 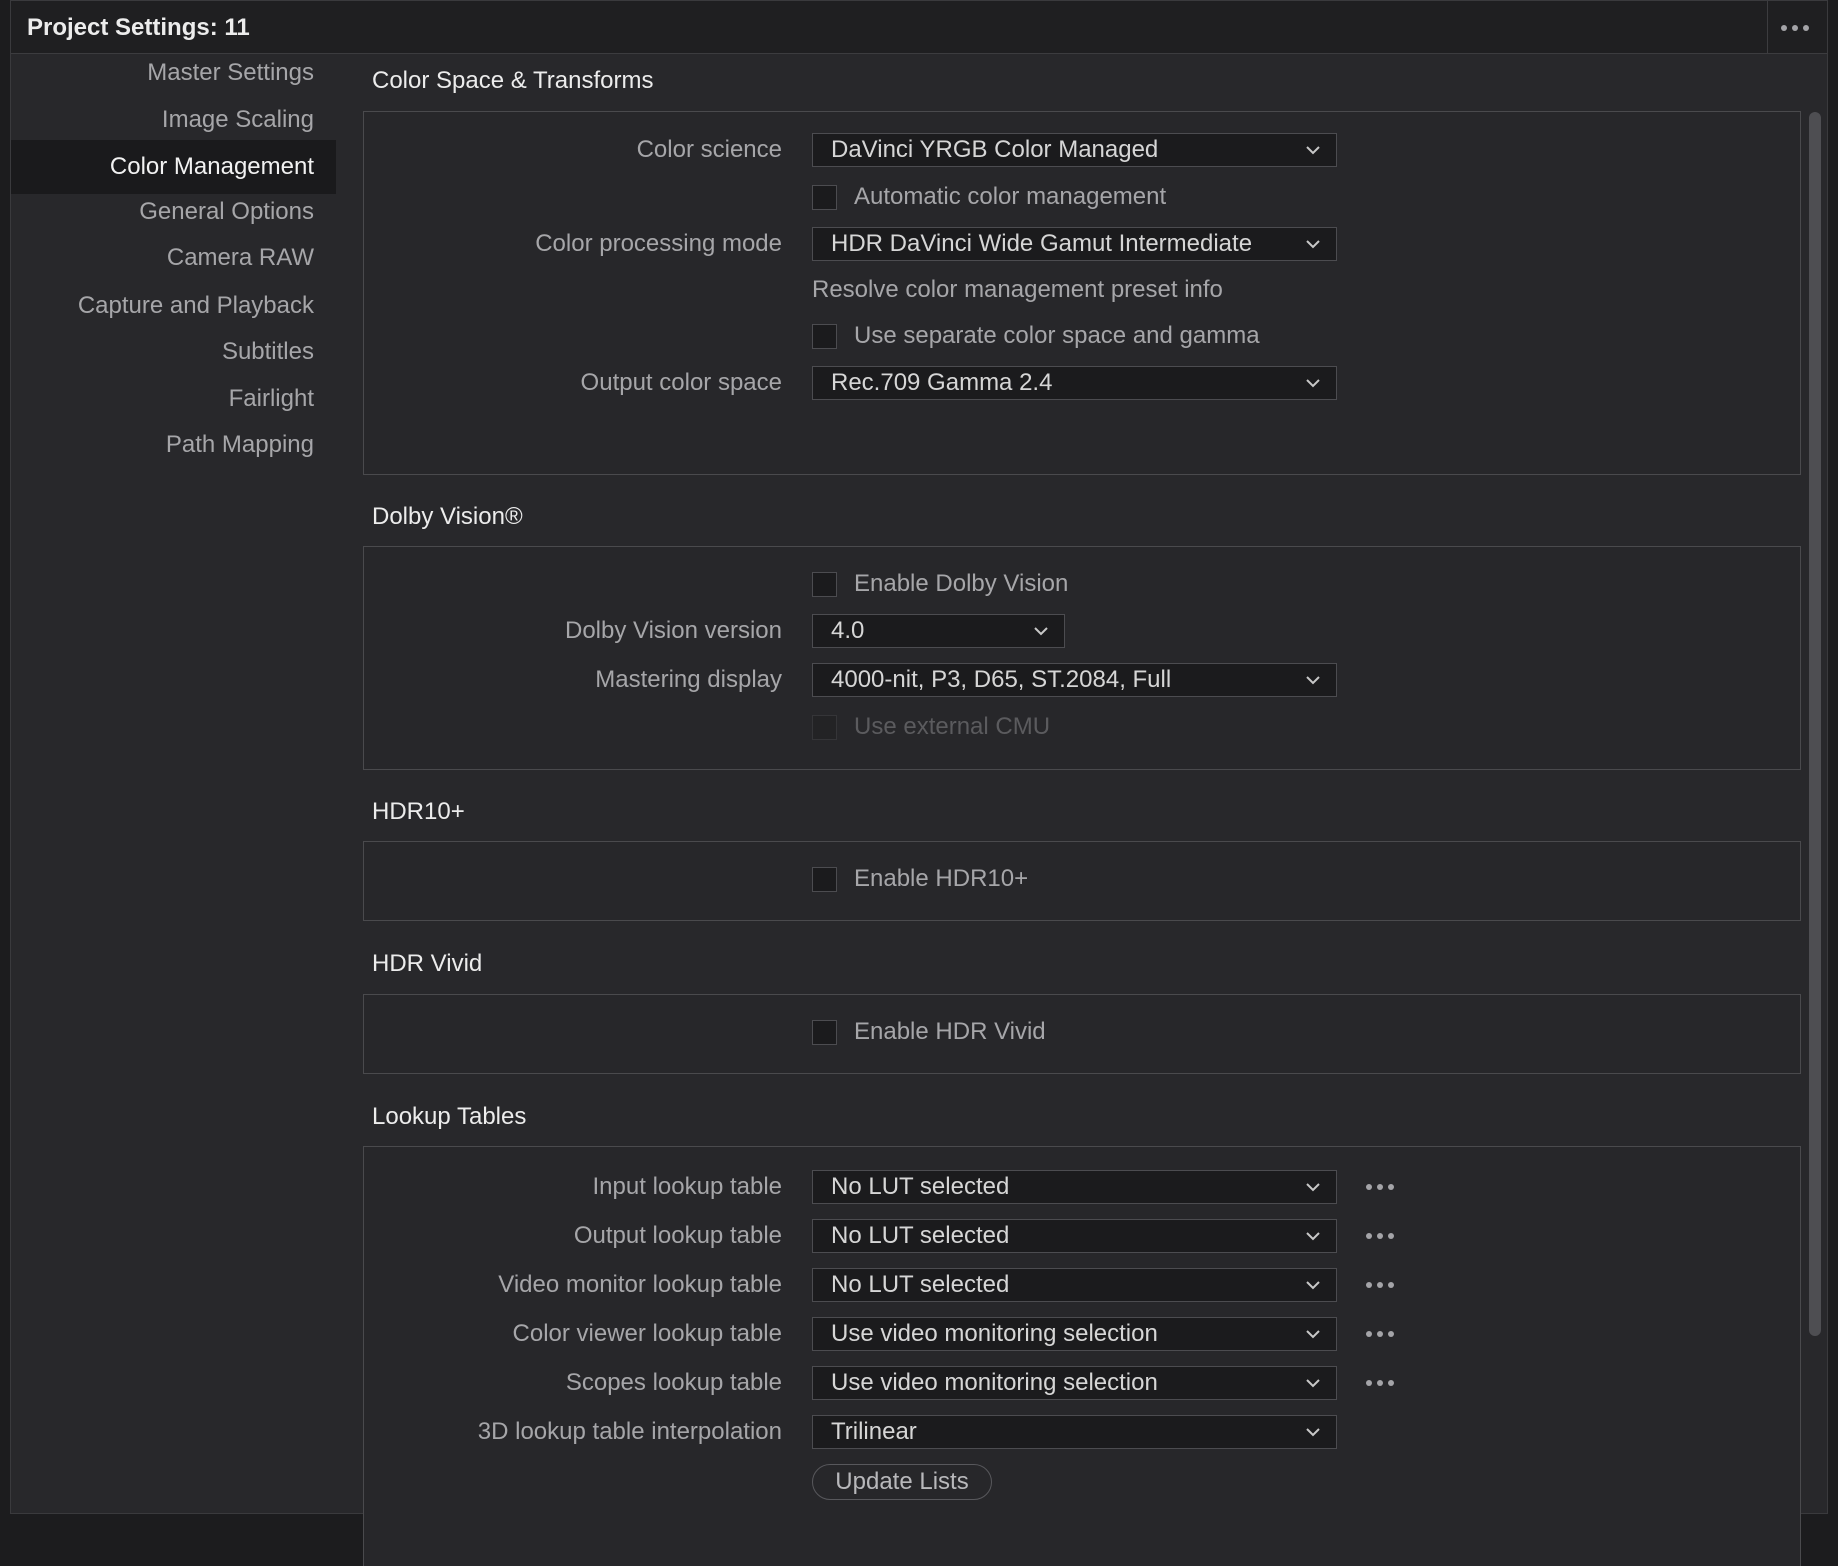 What do you see at coordinates (230, 72) in the screenshot?
I see `sidebar-item-label: Master Settings` at bounding box center [230, 72].